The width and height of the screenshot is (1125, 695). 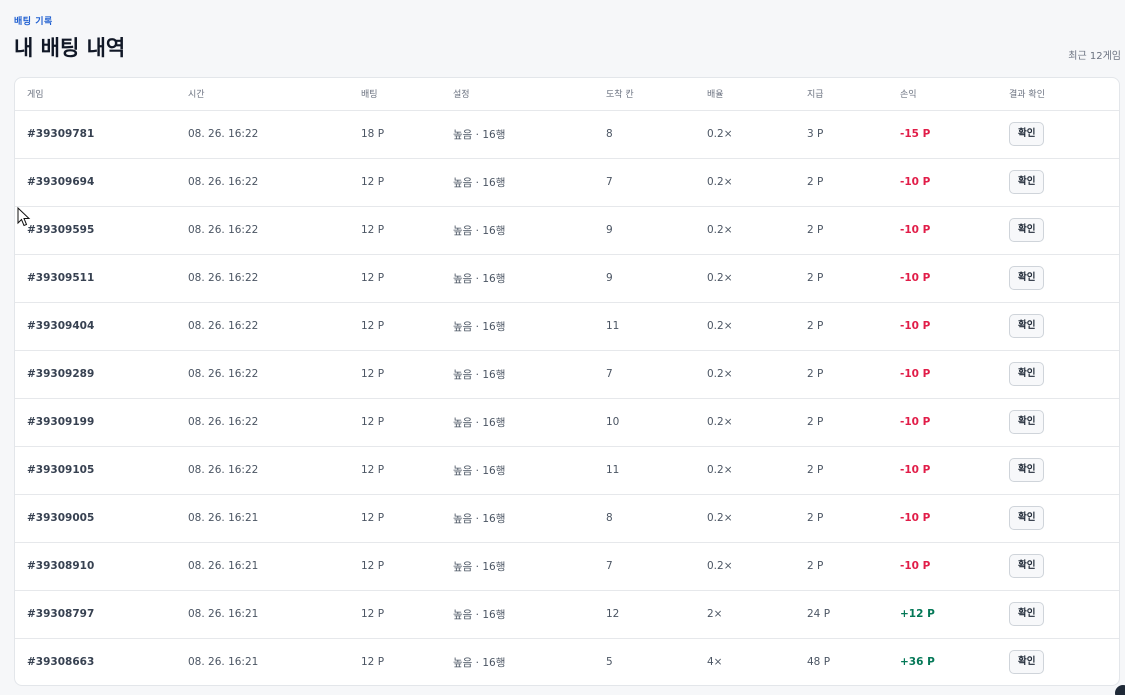 I want to click on game-id-cell: #39308910, so click(x=61, y=566).